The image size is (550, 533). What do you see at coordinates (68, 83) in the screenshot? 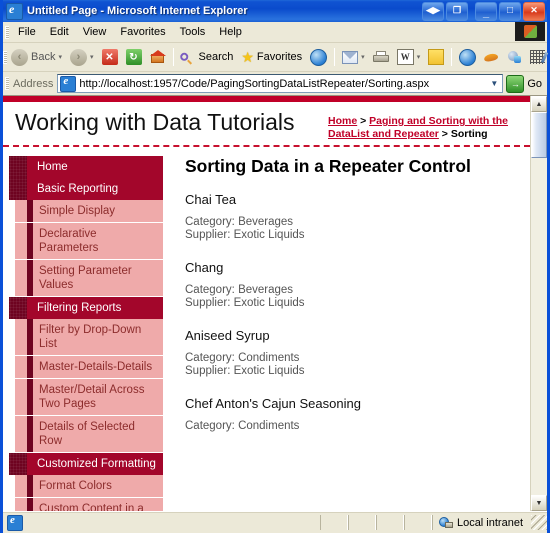
I see `page-icon` at bounding box center [68, 83].